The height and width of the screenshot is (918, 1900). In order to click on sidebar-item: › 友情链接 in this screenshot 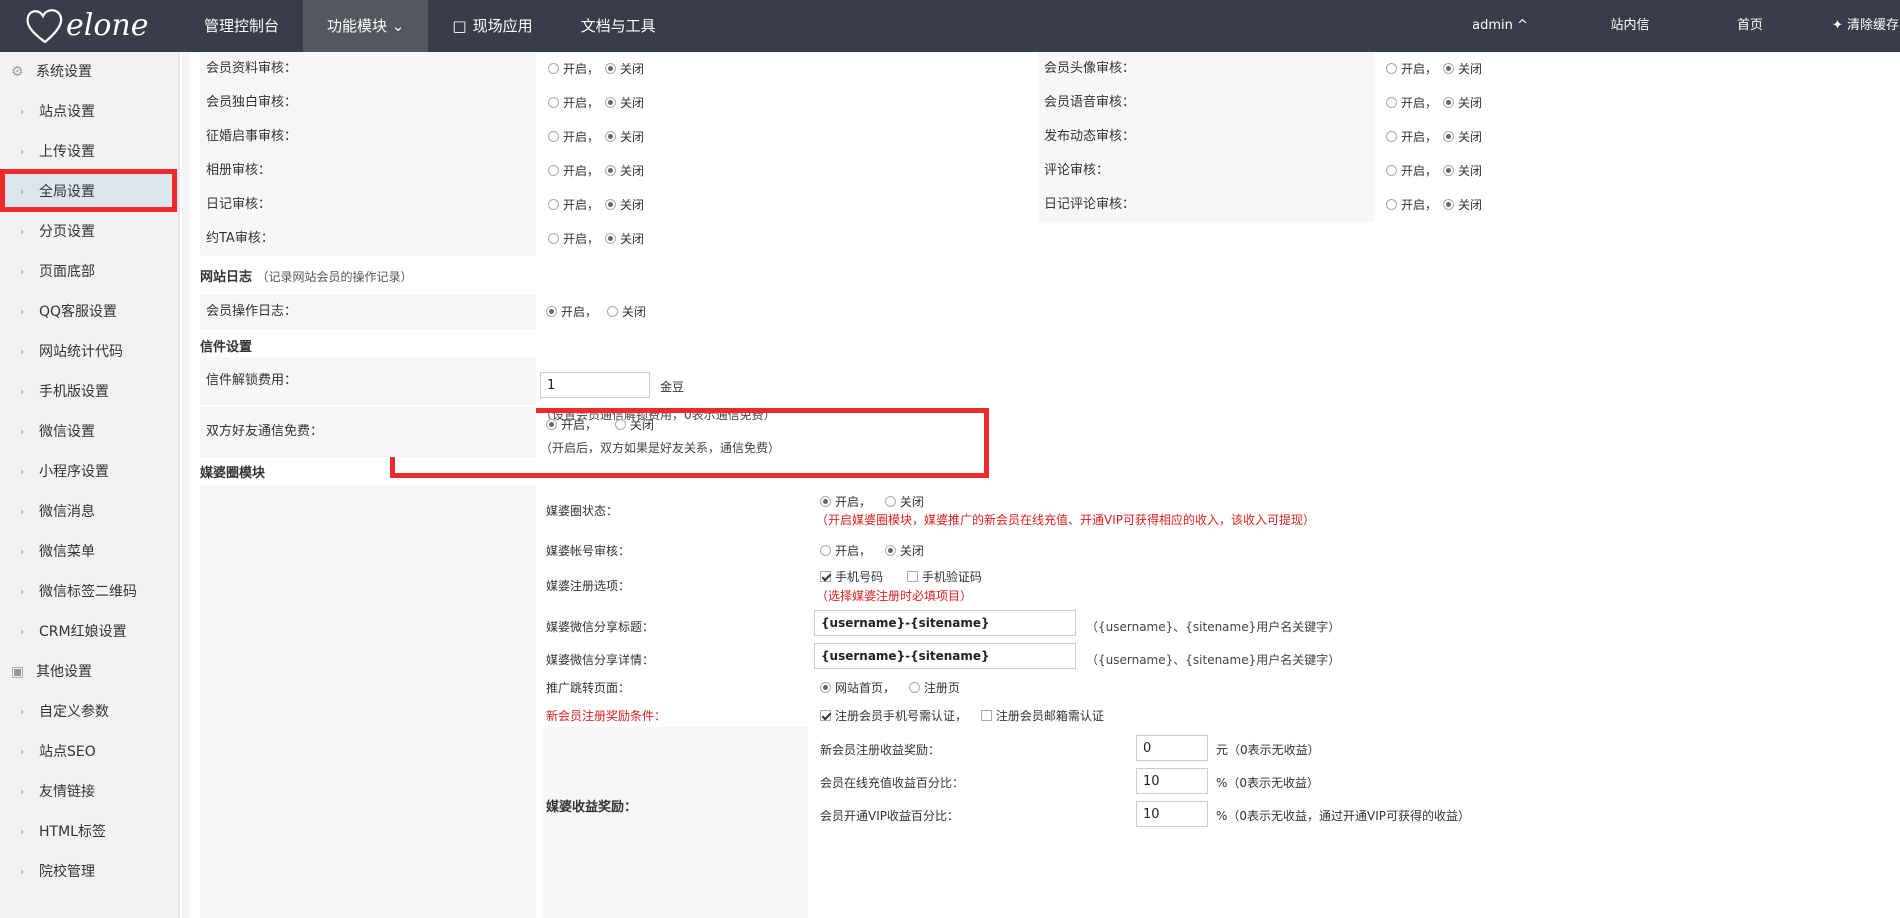, I will do `click(89, 792)`.